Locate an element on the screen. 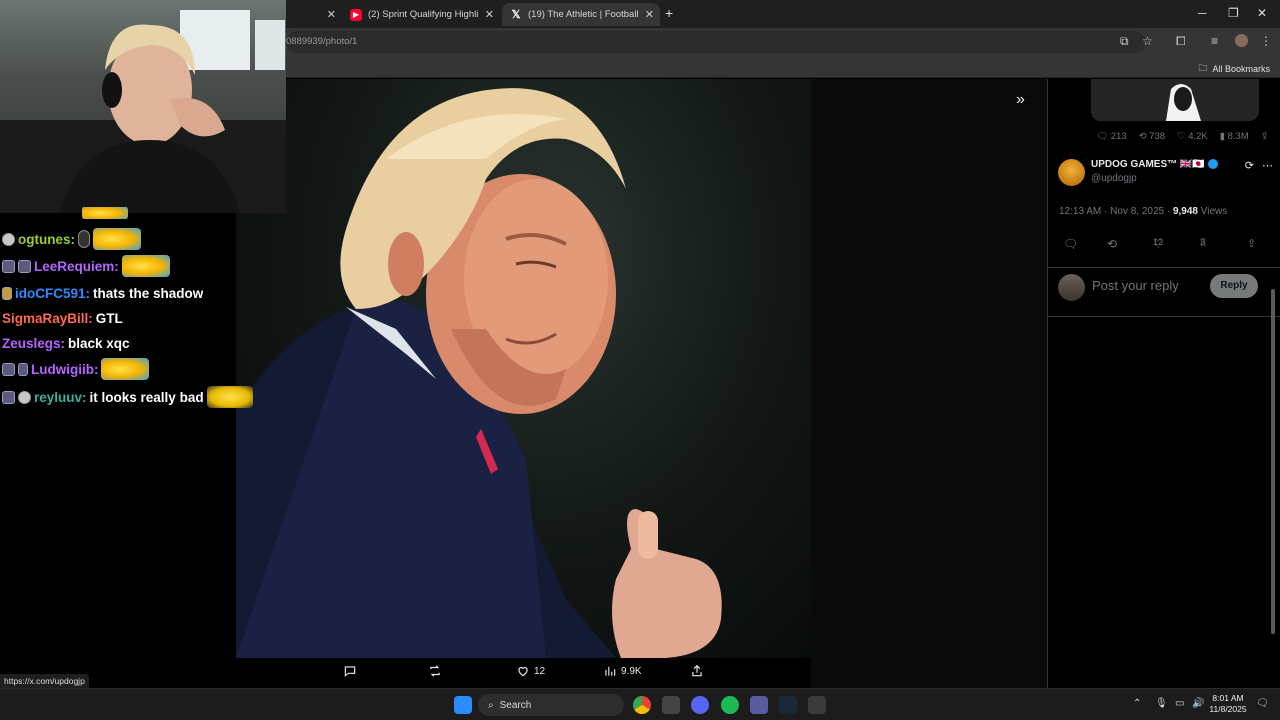  chat-line: idoCFC591: thats the shadow is located at coordinates (102, 293).